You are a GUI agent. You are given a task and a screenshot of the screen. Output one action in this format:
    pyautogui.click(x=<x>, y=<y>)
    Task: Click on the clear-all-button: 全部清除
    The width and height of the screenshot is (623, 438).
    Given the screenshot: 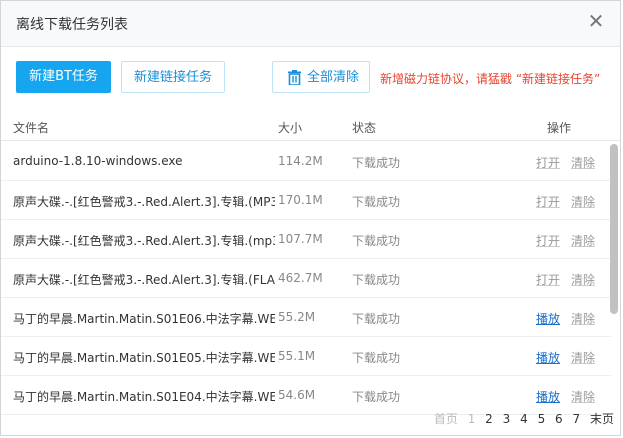 What is the action you would take?
    pyautogui.click(x=321, y=77)
    